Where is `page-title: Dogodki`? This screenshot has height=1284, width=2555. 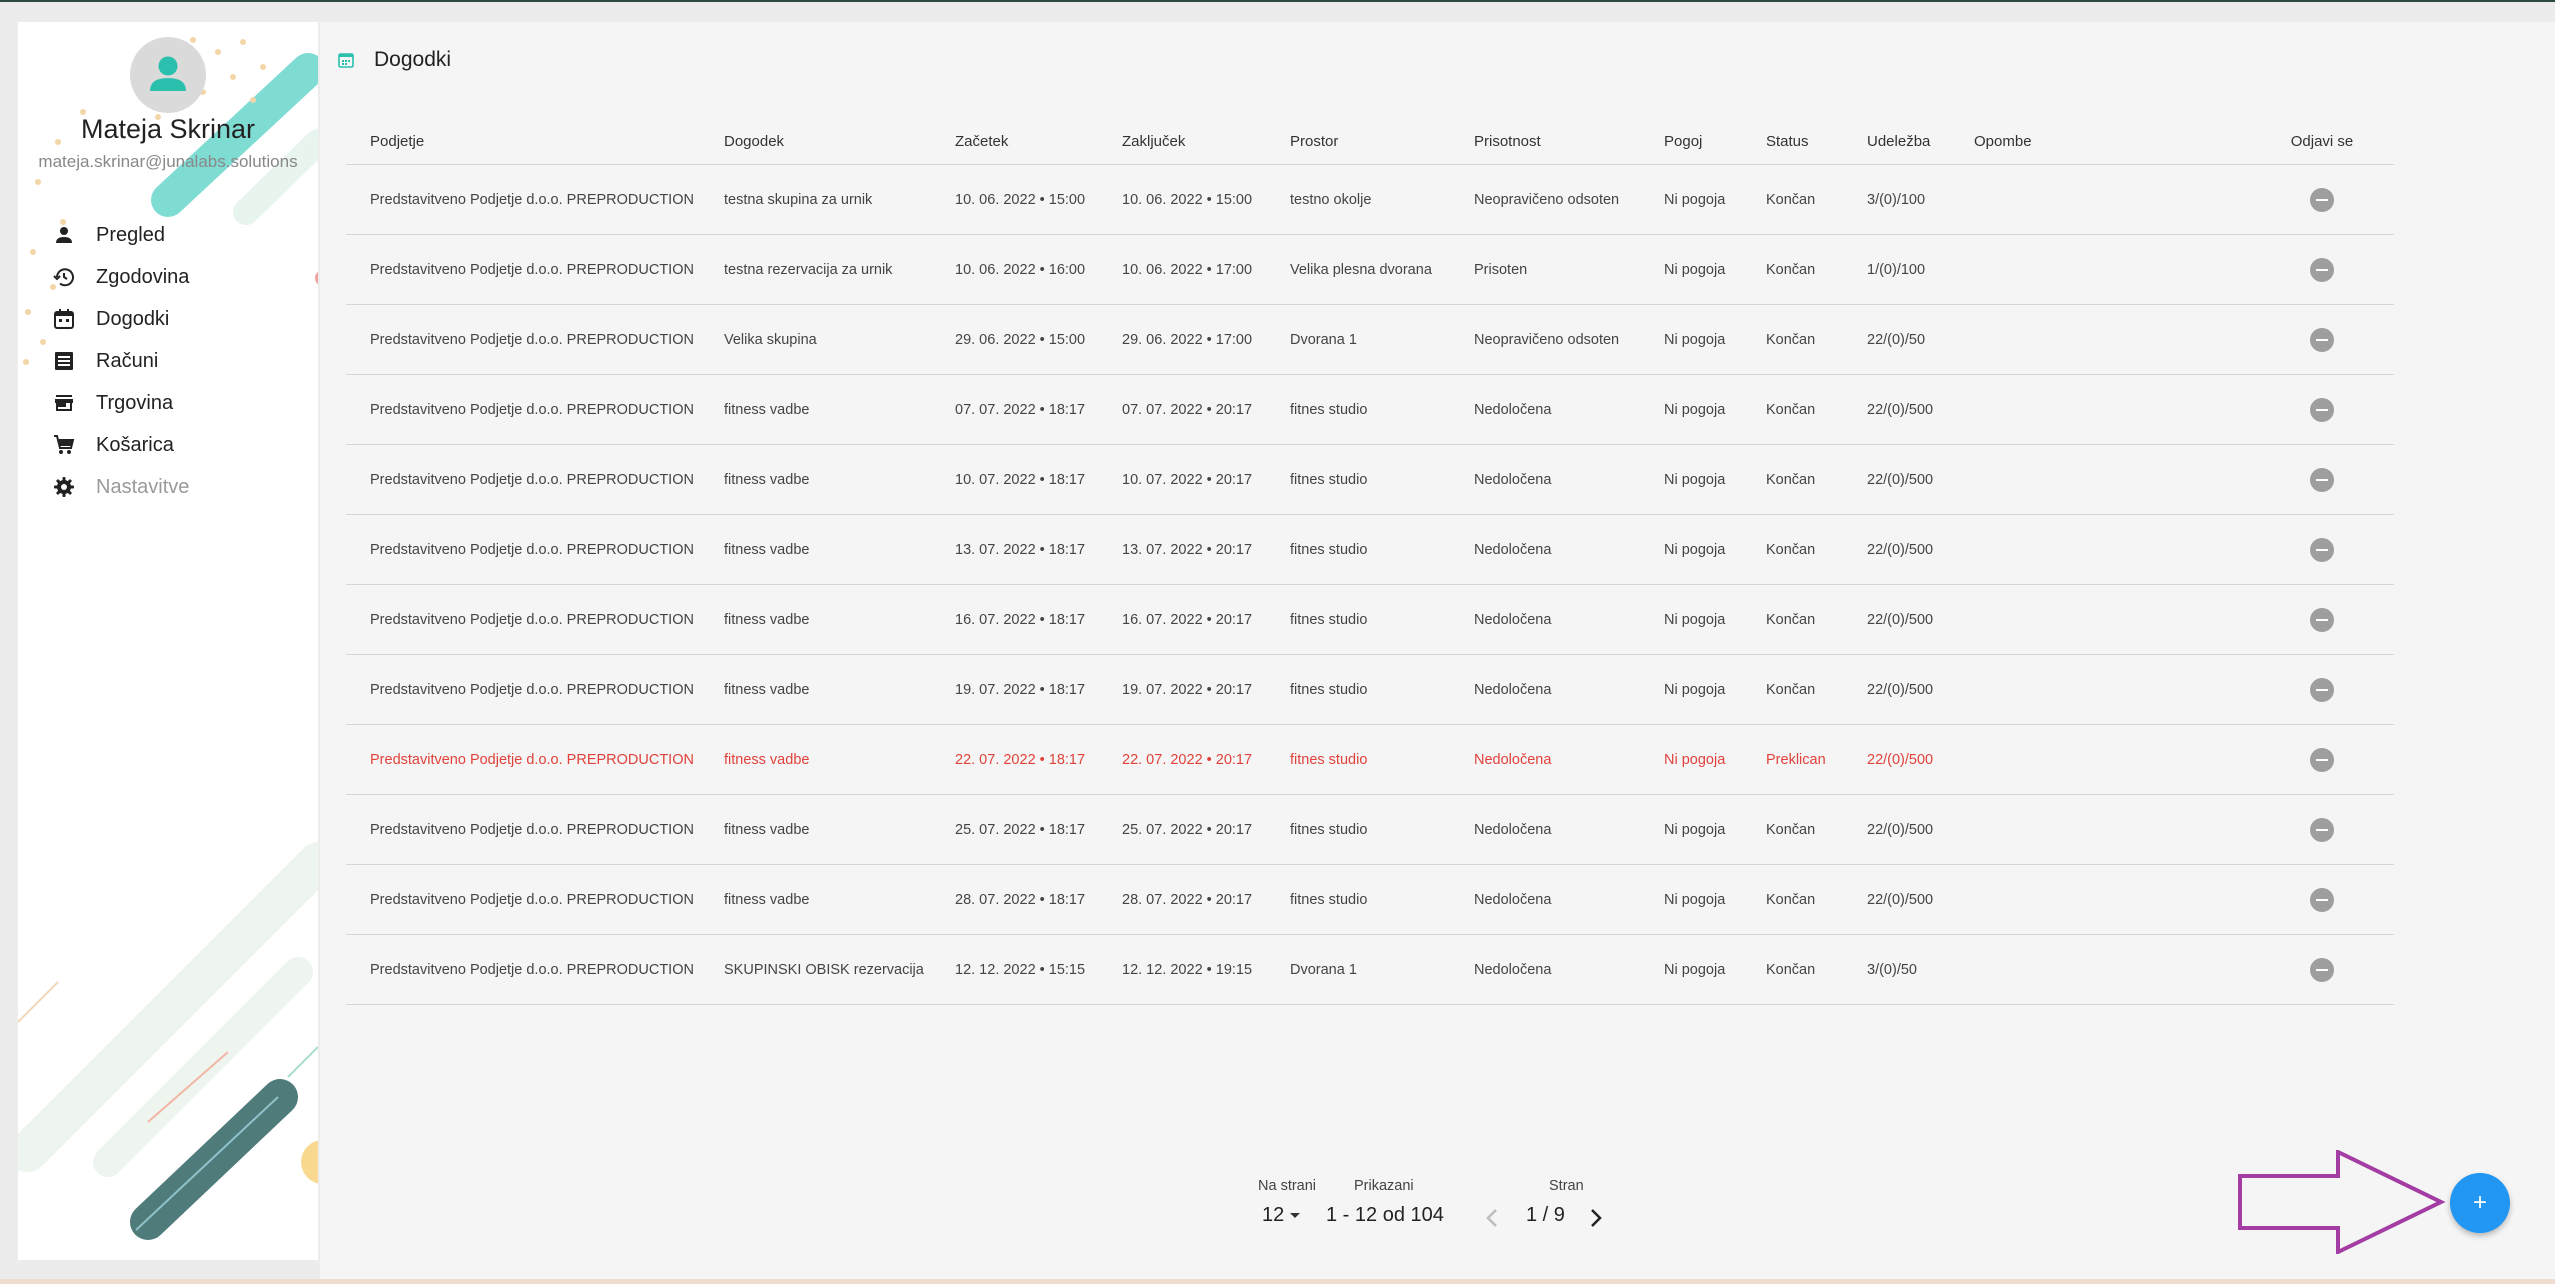
page-title: Dogodki is located at coordinates (413, 59).